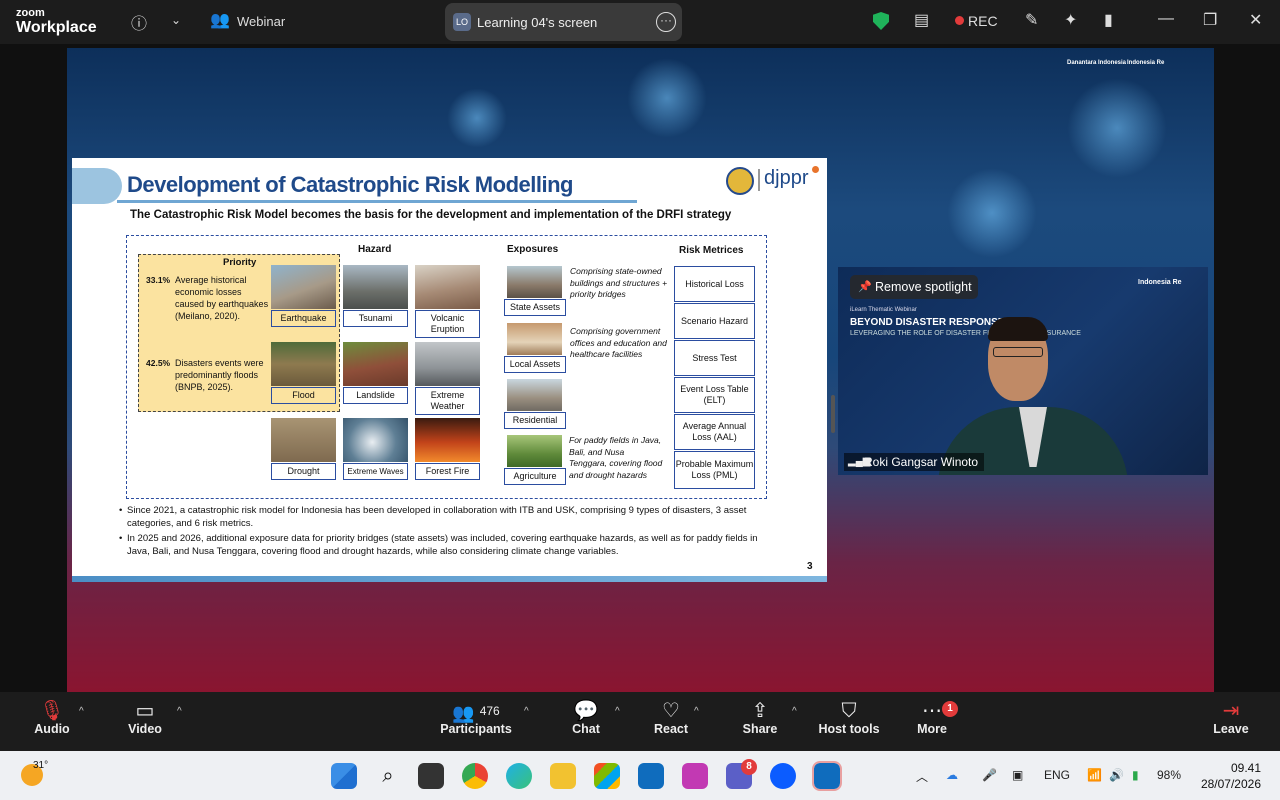 The image size is (1280, 800). I want to click on language-indicator: ENG, so click(1057, 775).